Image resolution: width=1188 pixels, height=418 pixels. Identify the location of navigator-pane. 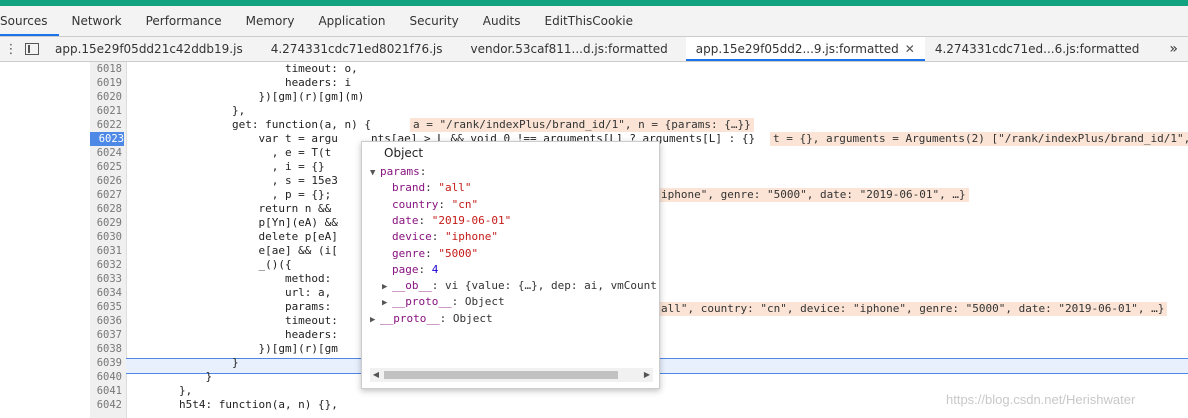
(45, 240).